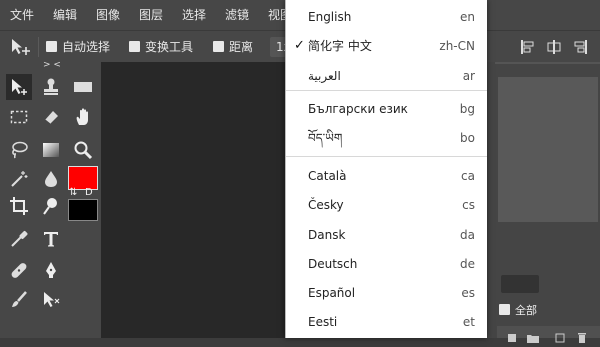 This screenshot has height=347, width=600. What do you see at coordinates (108, 15) in the screenshot?
I see `menu-image: 图像` at bounding box center [108, 15].